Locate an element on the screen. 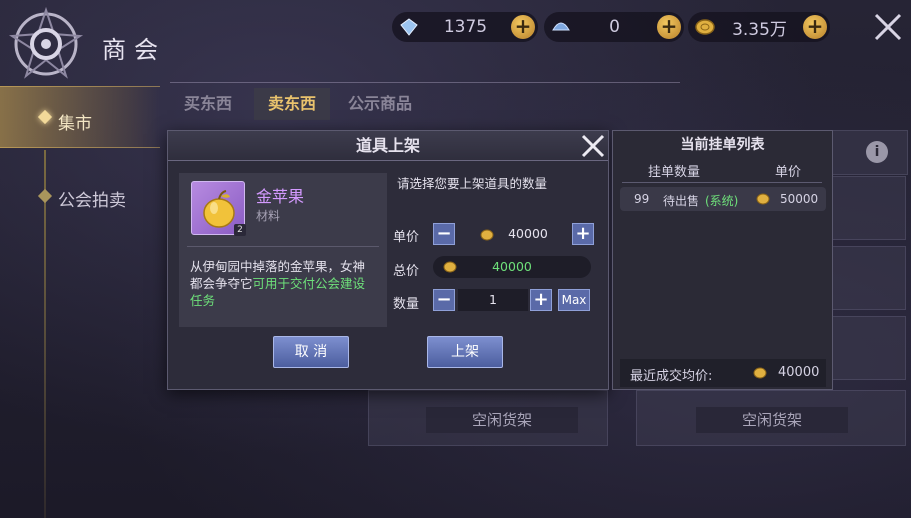 This screenshot has height=518, width=911. tabs-divider is located at coordinates (425, 82).